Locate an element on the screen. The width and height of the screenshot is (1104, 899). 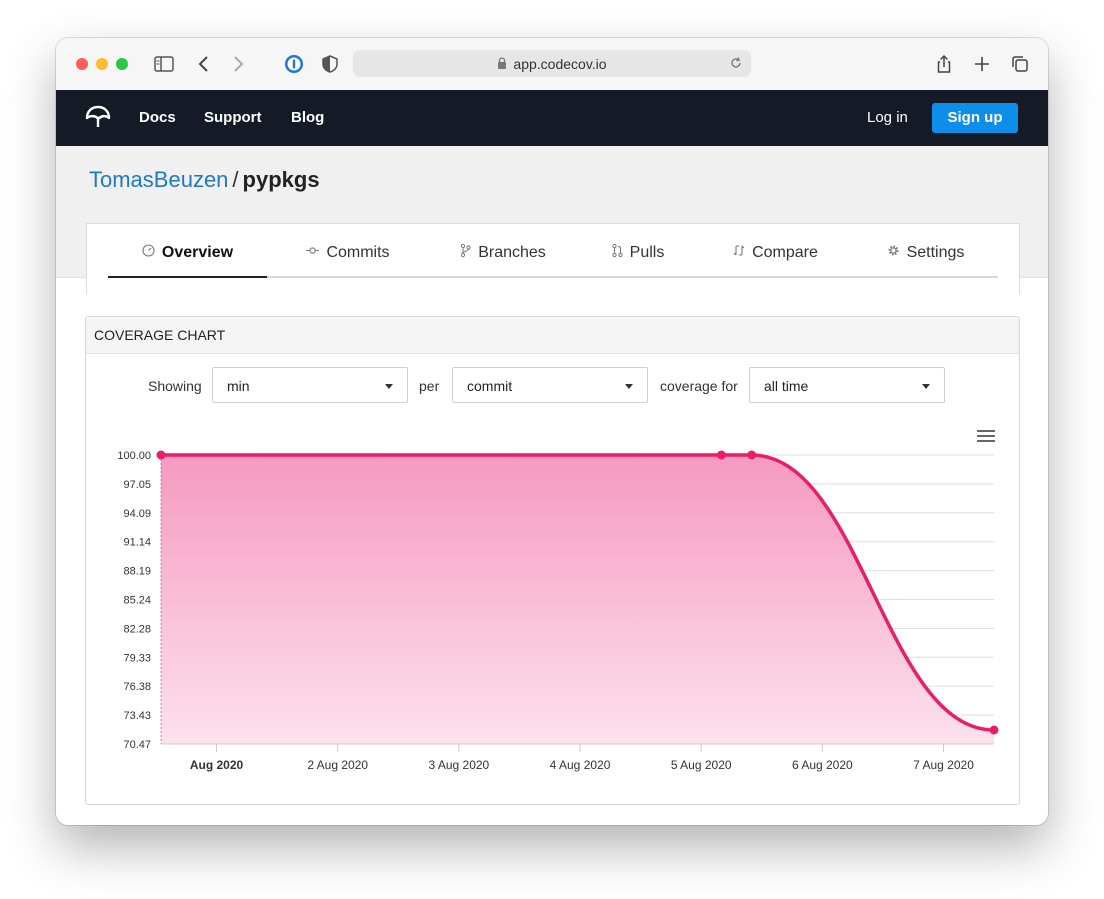
minimize-window-button is located at coordinates (102, 64).